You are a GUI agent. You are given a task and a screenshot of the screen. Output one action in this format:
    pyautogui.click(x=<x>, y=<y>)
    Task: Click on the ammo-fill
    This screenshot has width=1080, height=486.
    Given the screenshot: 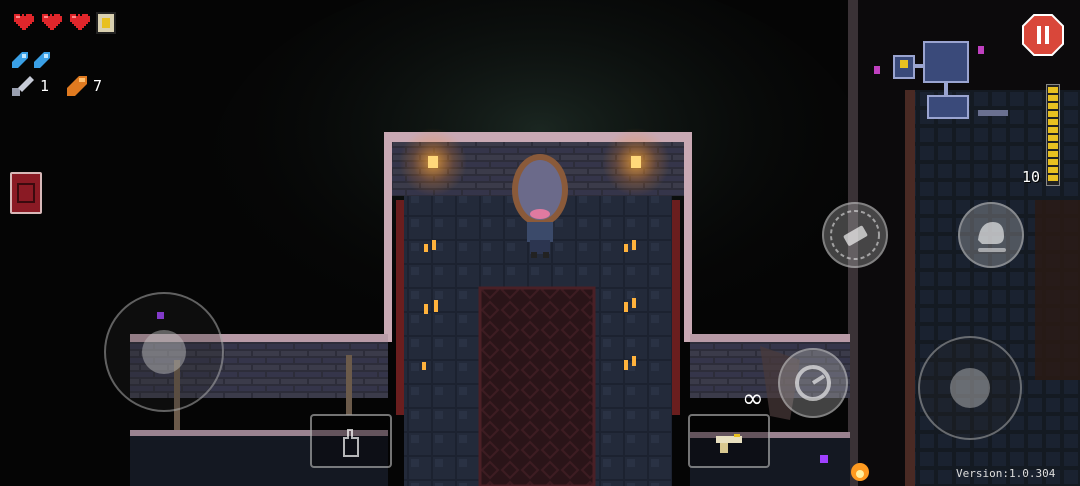 What is the action you would take?
    pyautogui.click(x=1053, y=135)
    